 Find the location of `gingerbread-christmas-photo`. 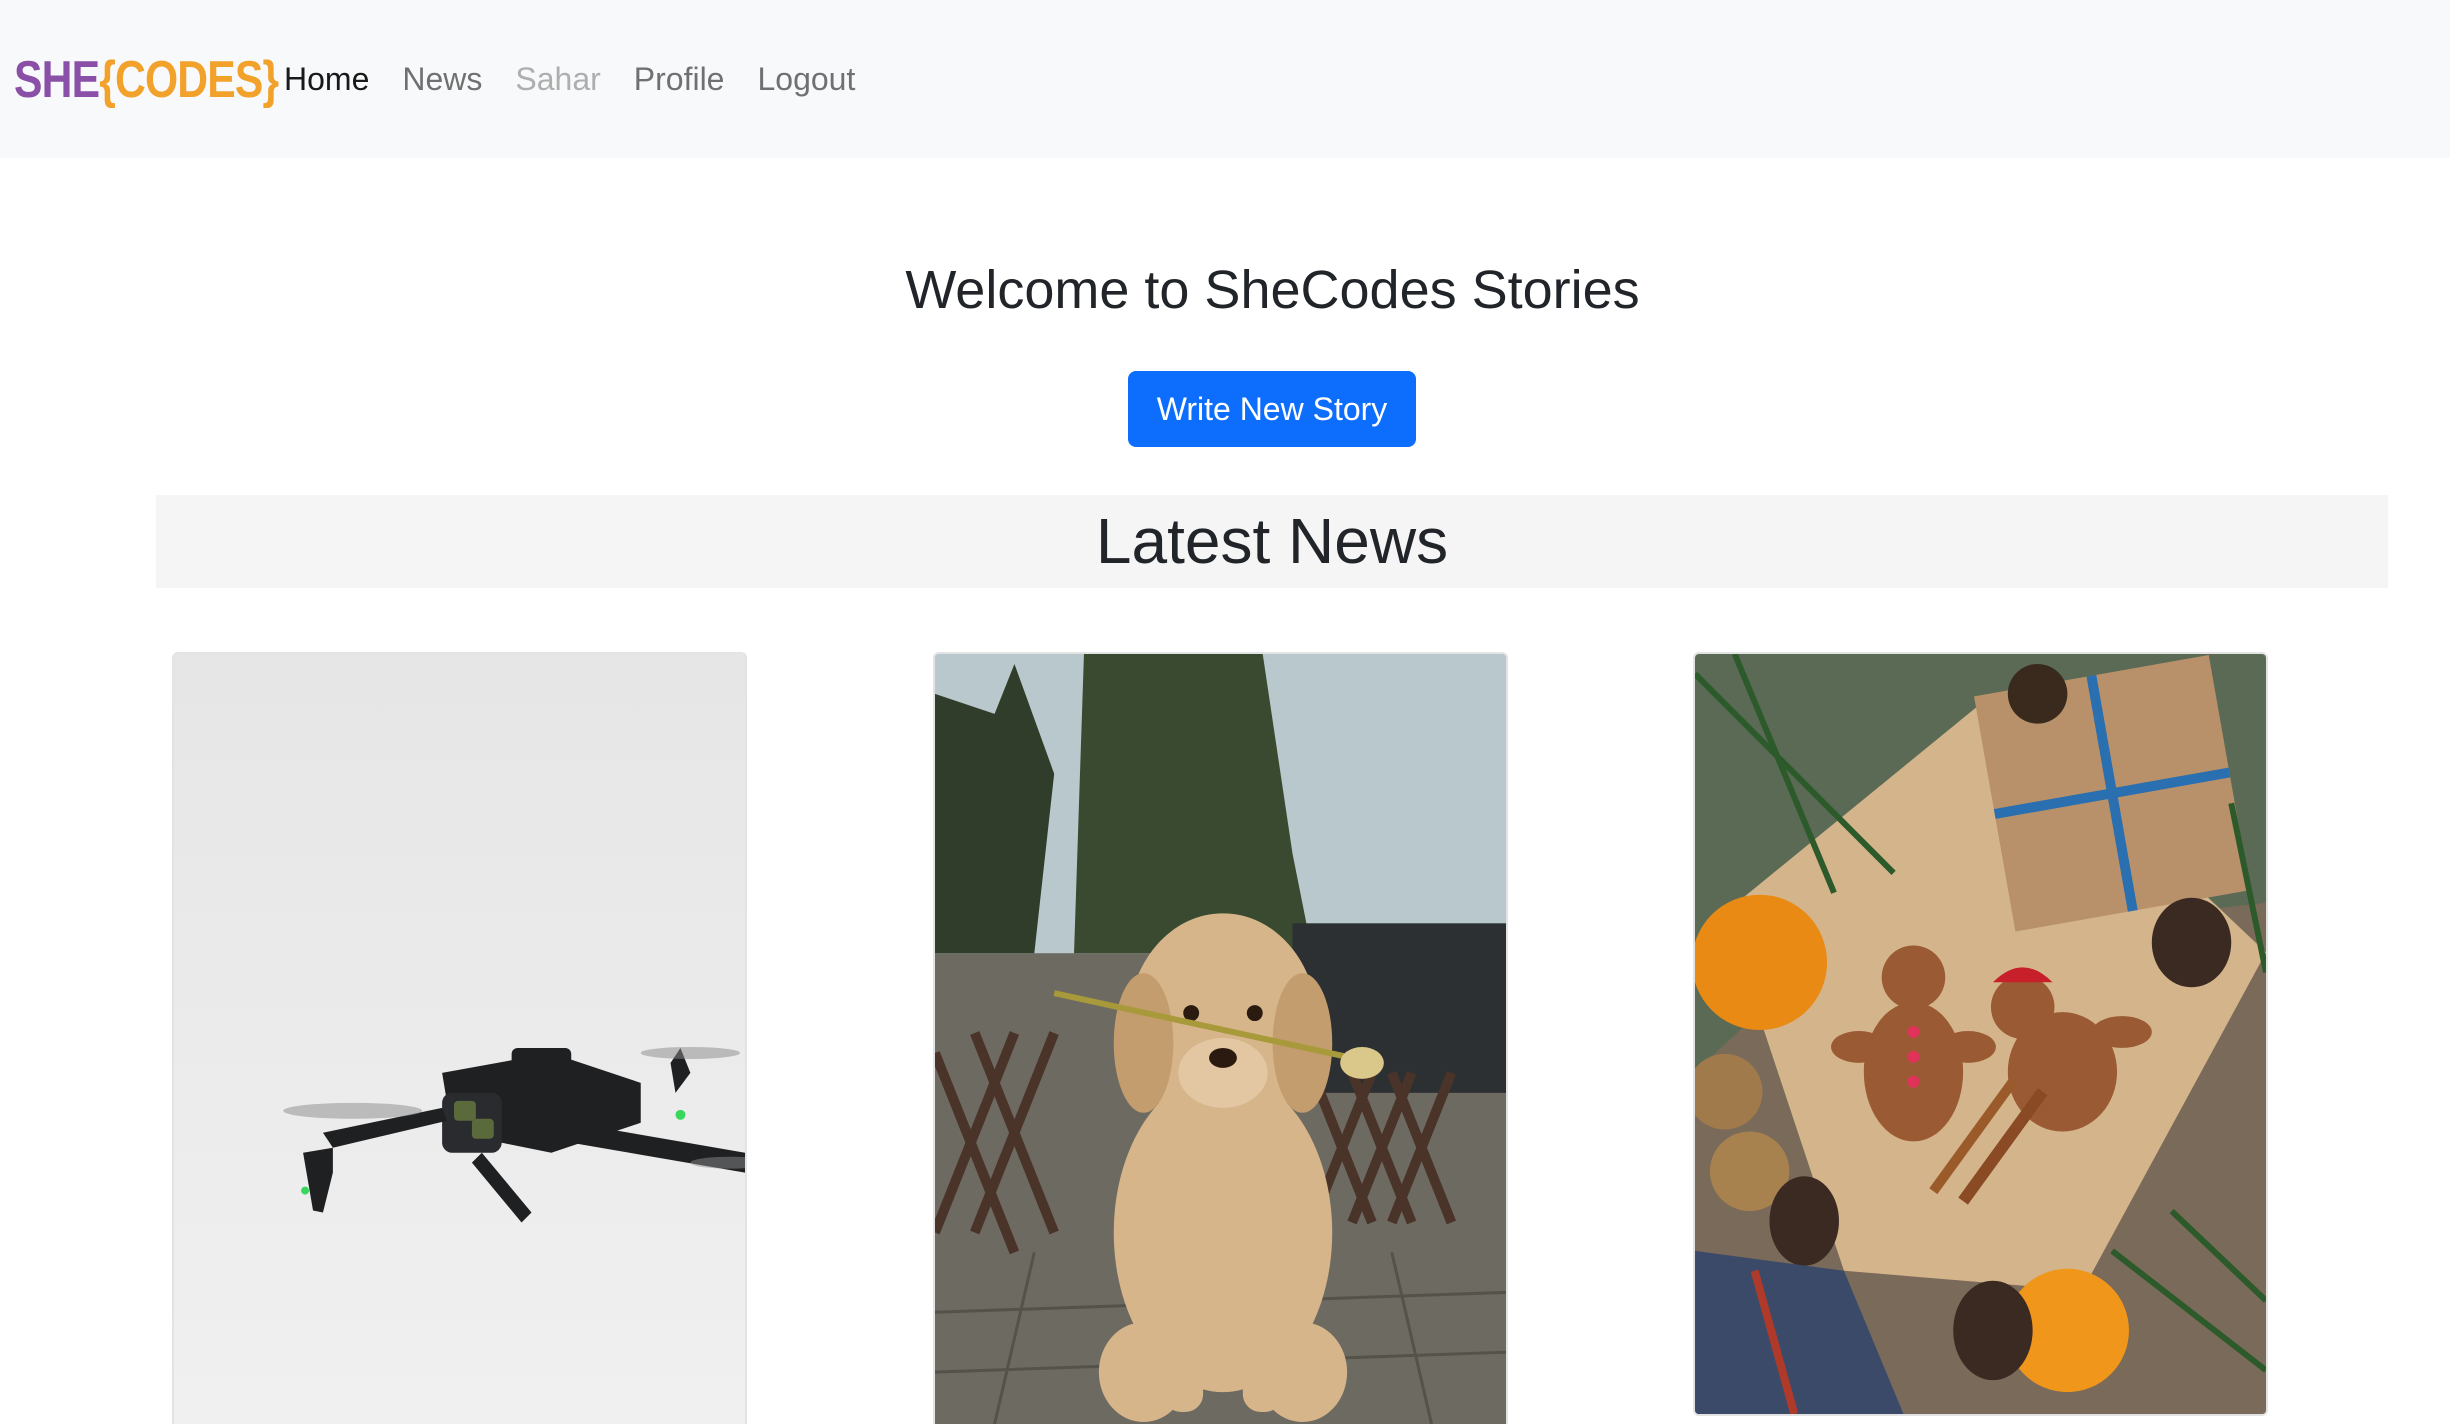

gingerbread-christmas-photo is located at coordinates (1980, 1034).